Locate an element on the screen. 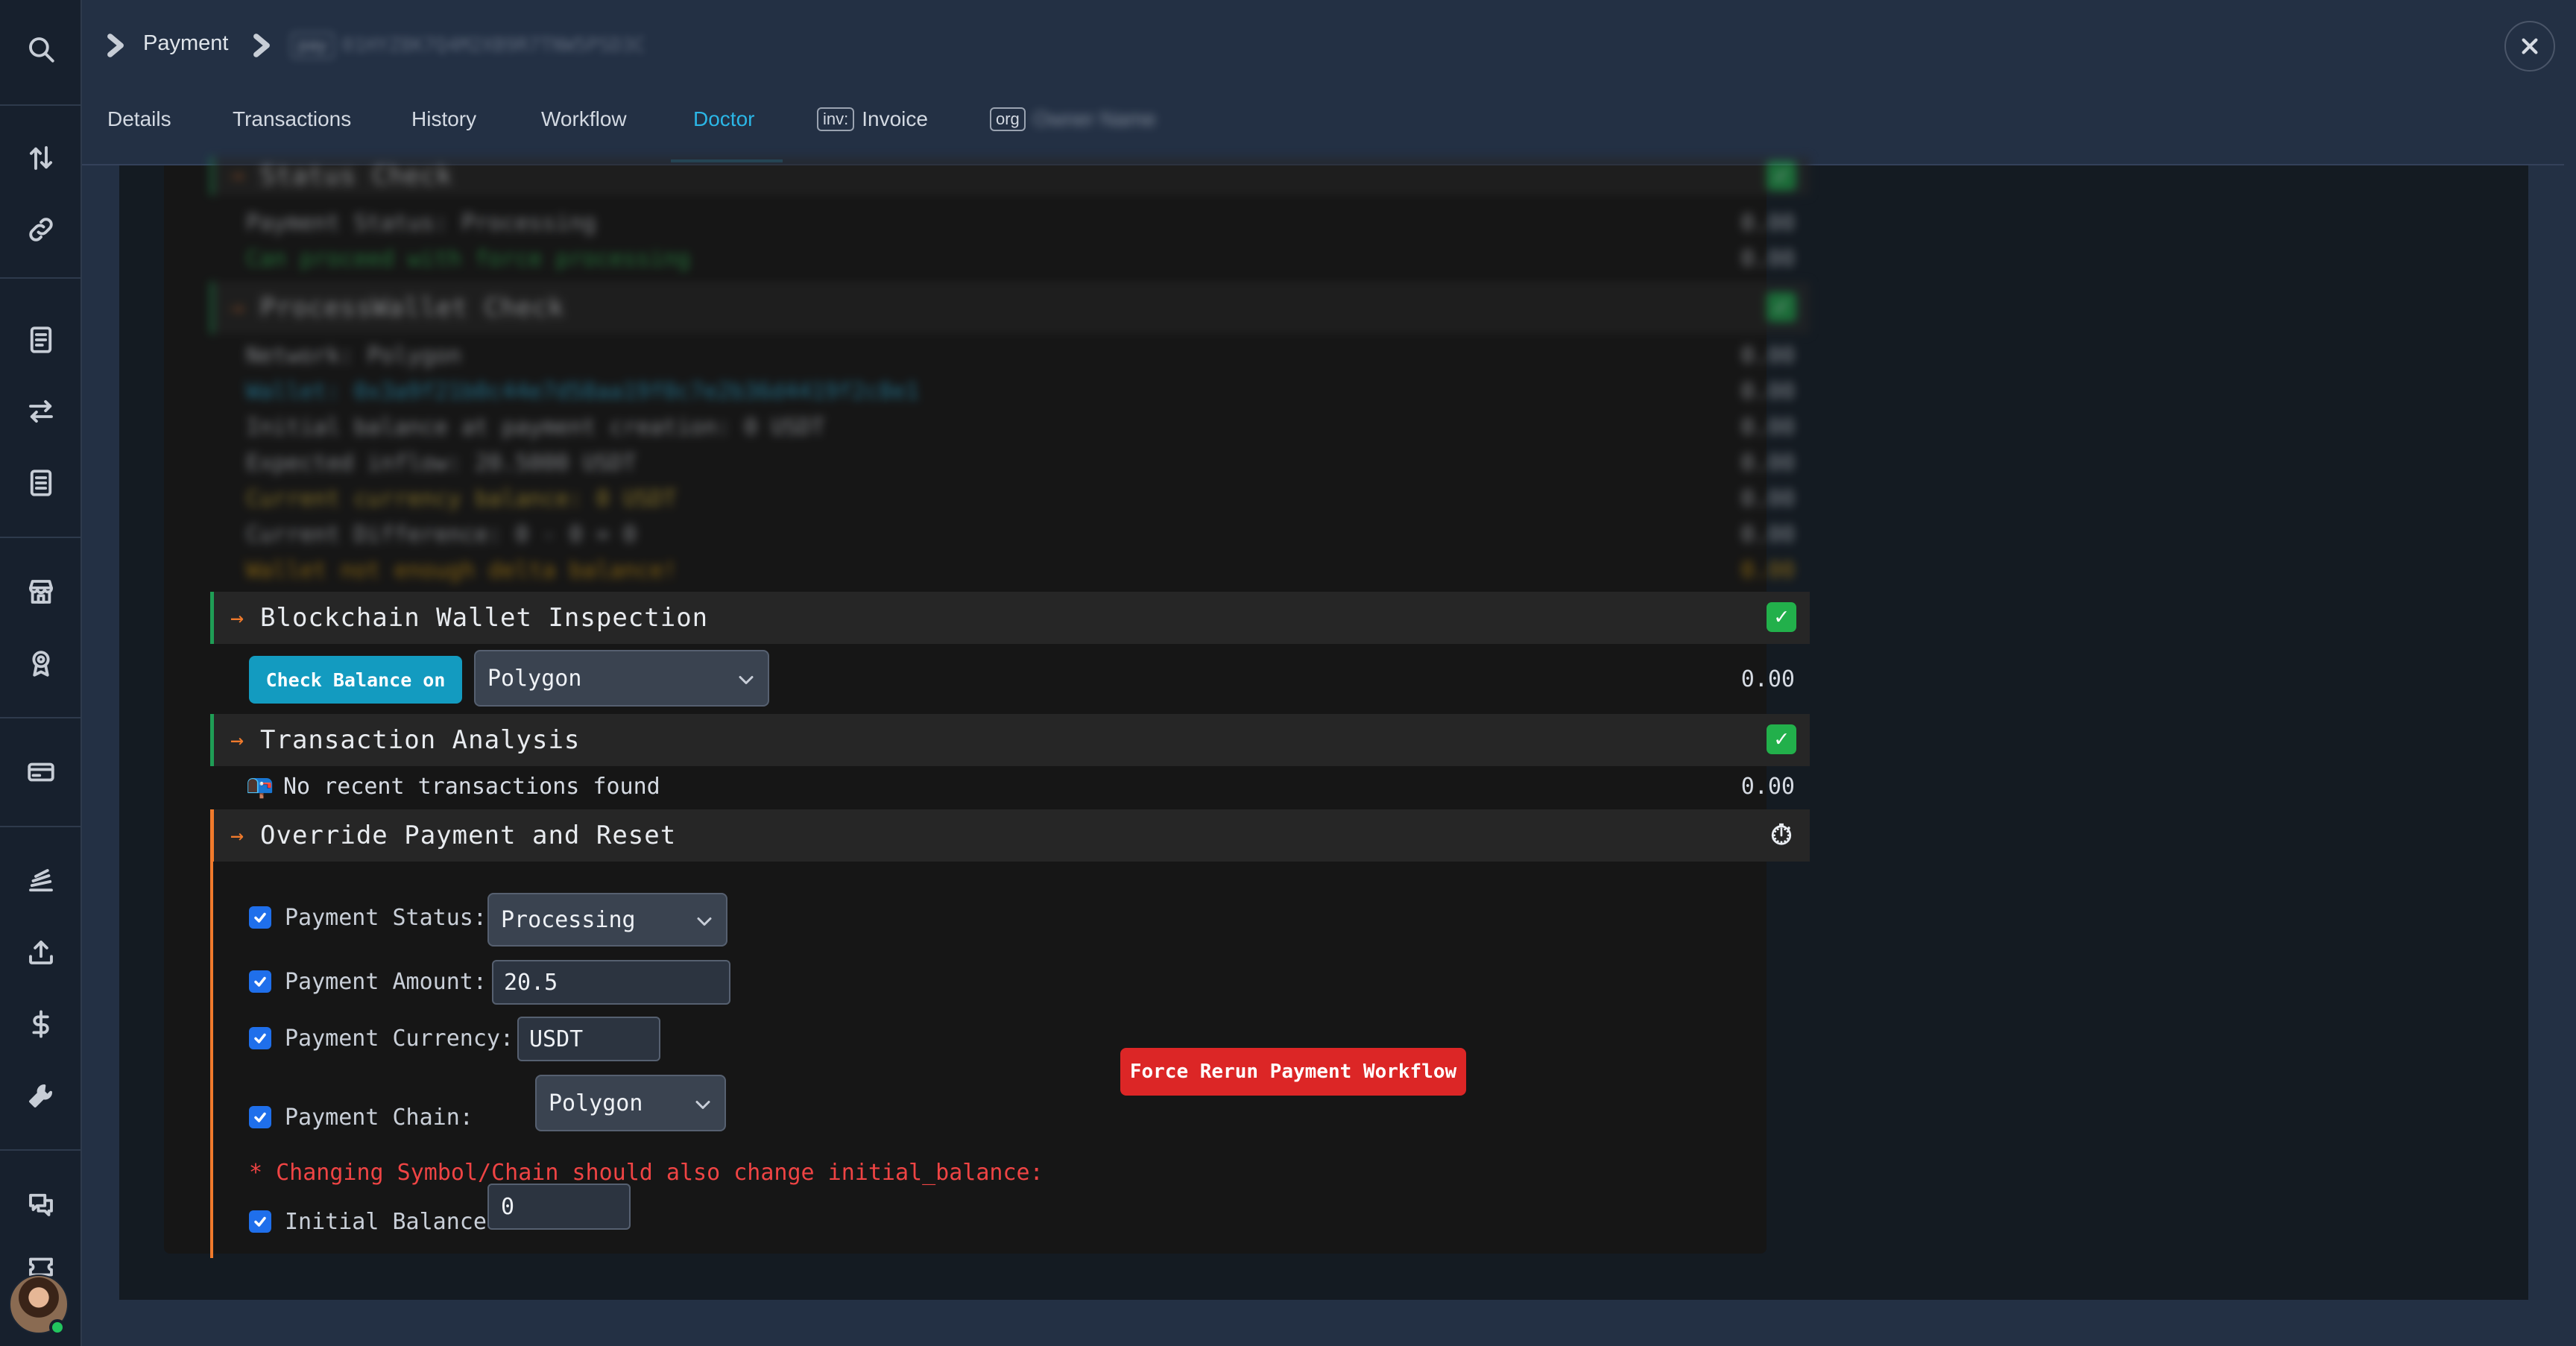  amount-checkbox is located at coordinates (260, 981).